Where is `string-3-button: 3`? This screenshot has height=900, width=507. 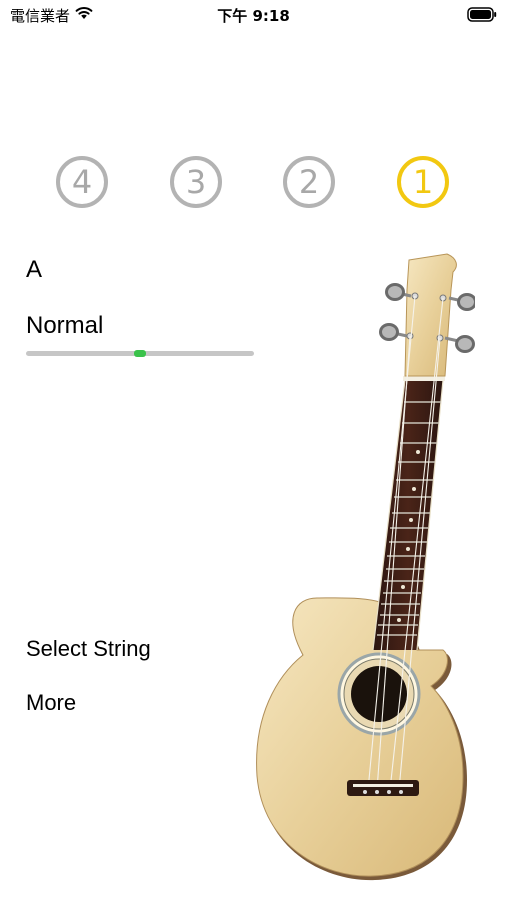
string-3-button: 3 is located at coordinates (196, 182).